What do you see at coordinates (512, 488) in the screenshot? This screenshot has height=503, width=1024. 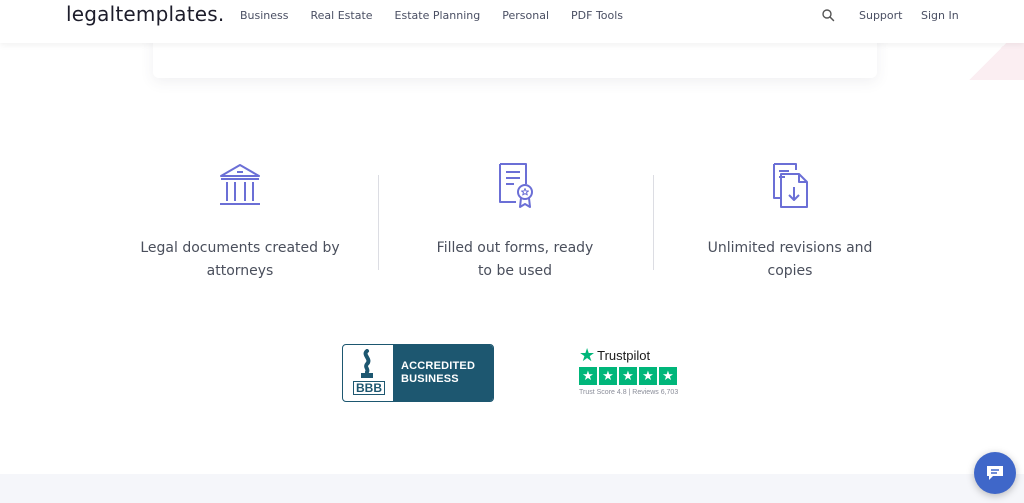 I see `footer-strip` at bounding box center [512, 488].